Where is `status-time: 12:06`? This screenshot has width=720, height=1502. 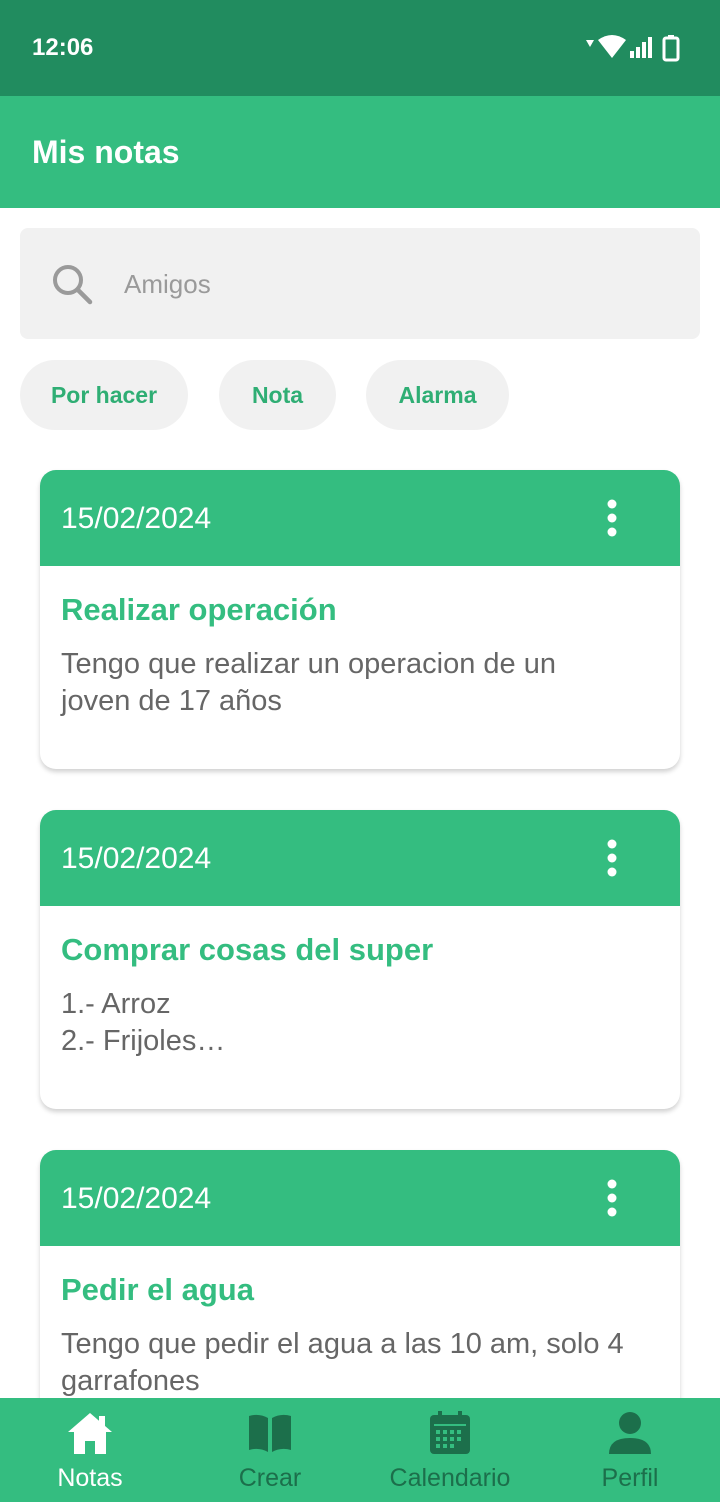 status-time: 12:06 is located at coordinates (63, 47).